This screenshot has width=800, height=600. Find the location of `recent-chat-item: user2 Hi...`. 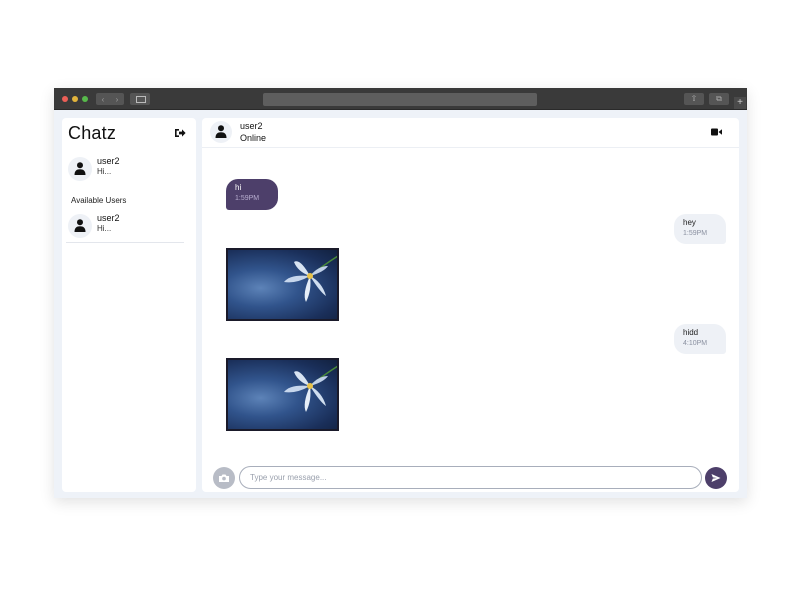

recent-chat-item: user2 Hi... is located at coordinates (125, 170).